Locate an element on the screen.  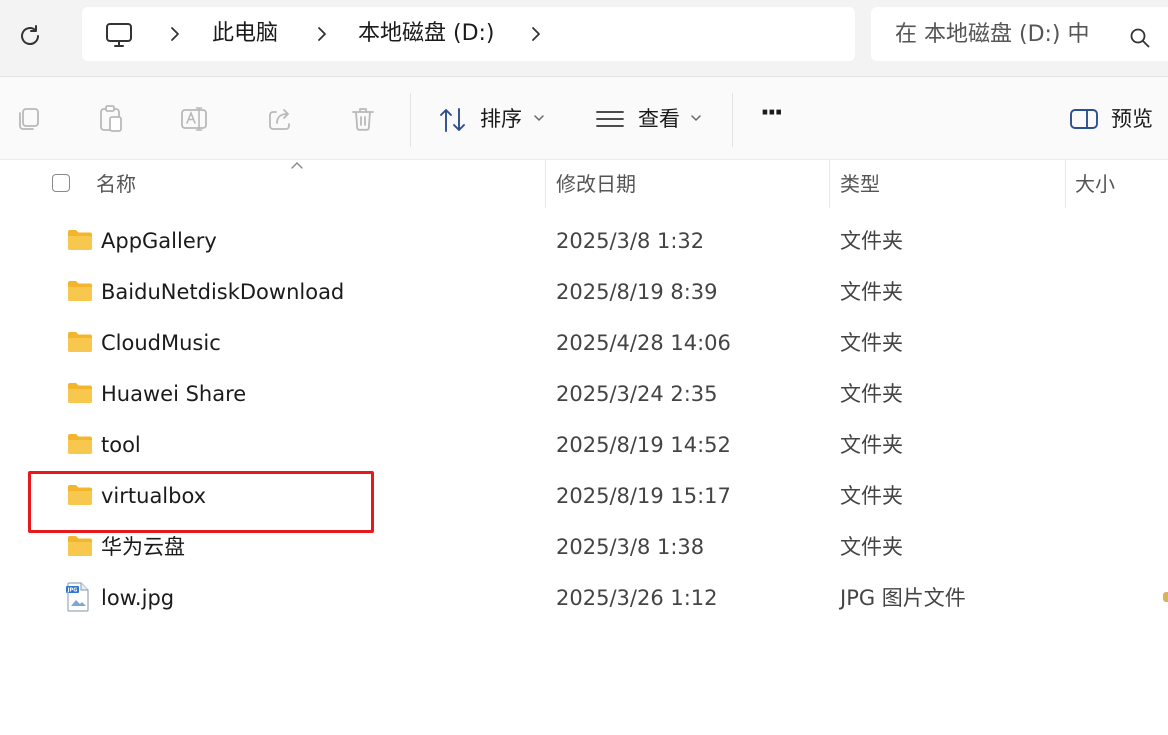
preview-pane-icon is located at coordinates (1084, 119).